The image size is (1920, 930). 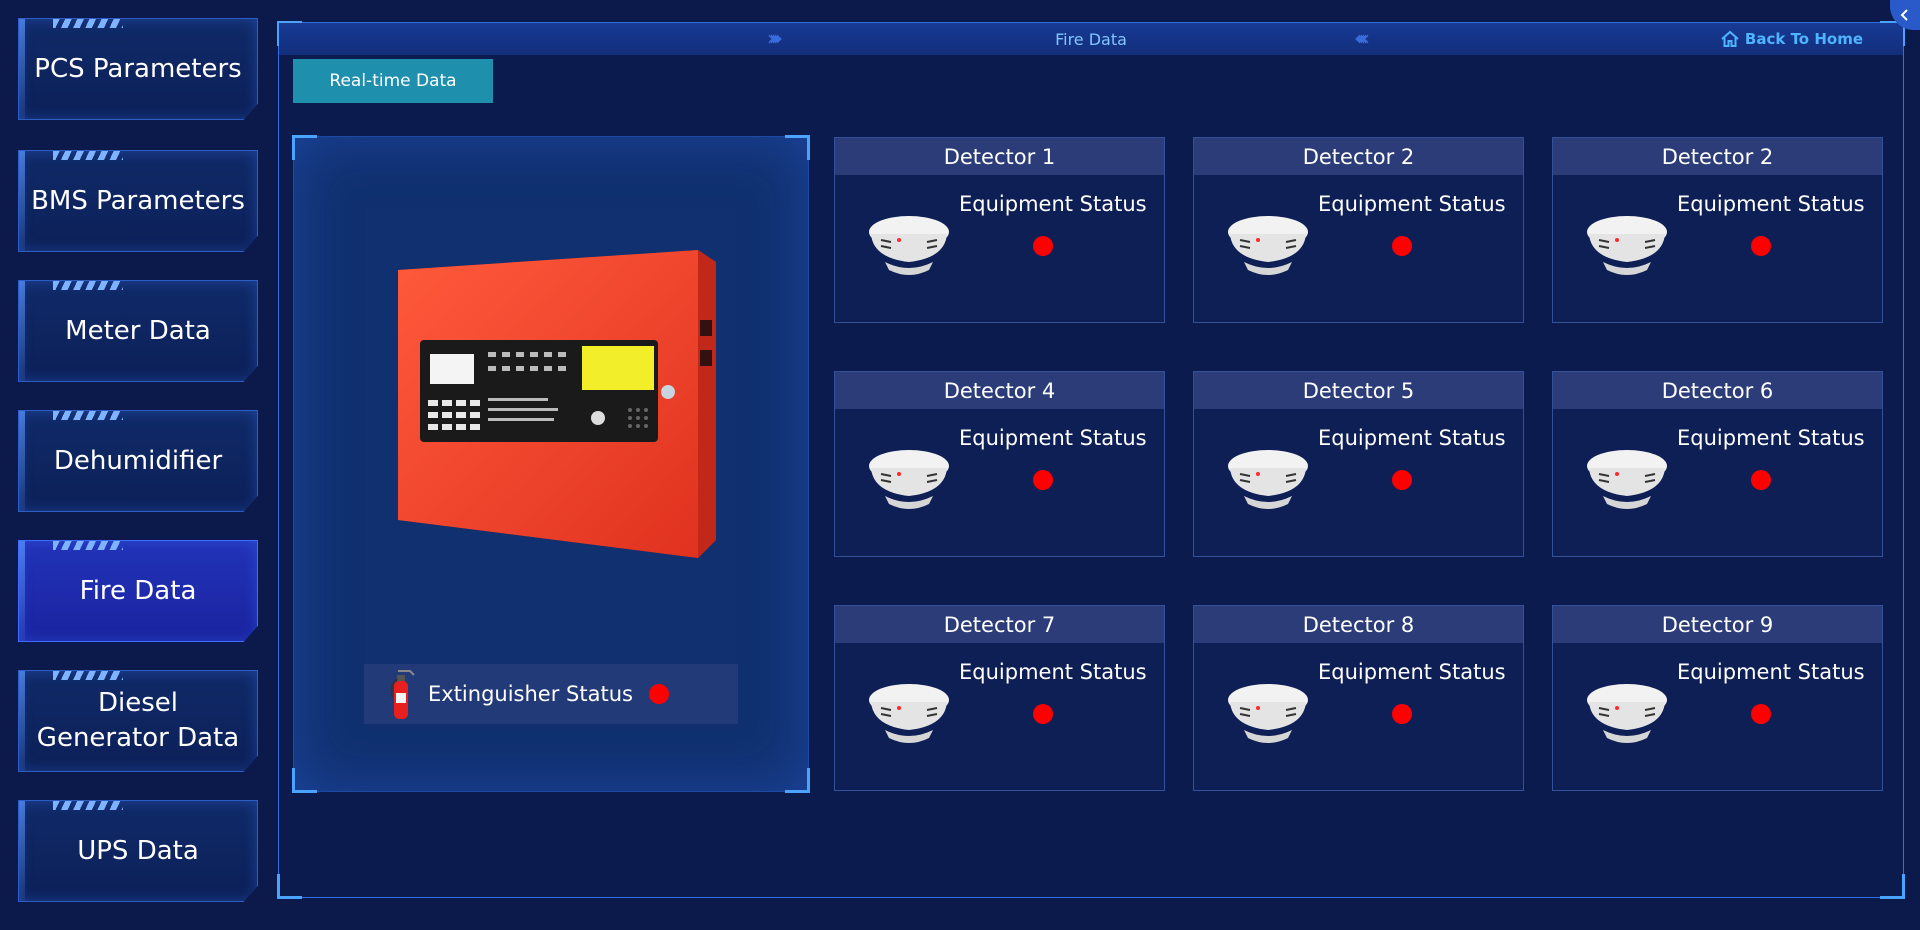 I want to click on home-icon, so click(x=1730, y=38).